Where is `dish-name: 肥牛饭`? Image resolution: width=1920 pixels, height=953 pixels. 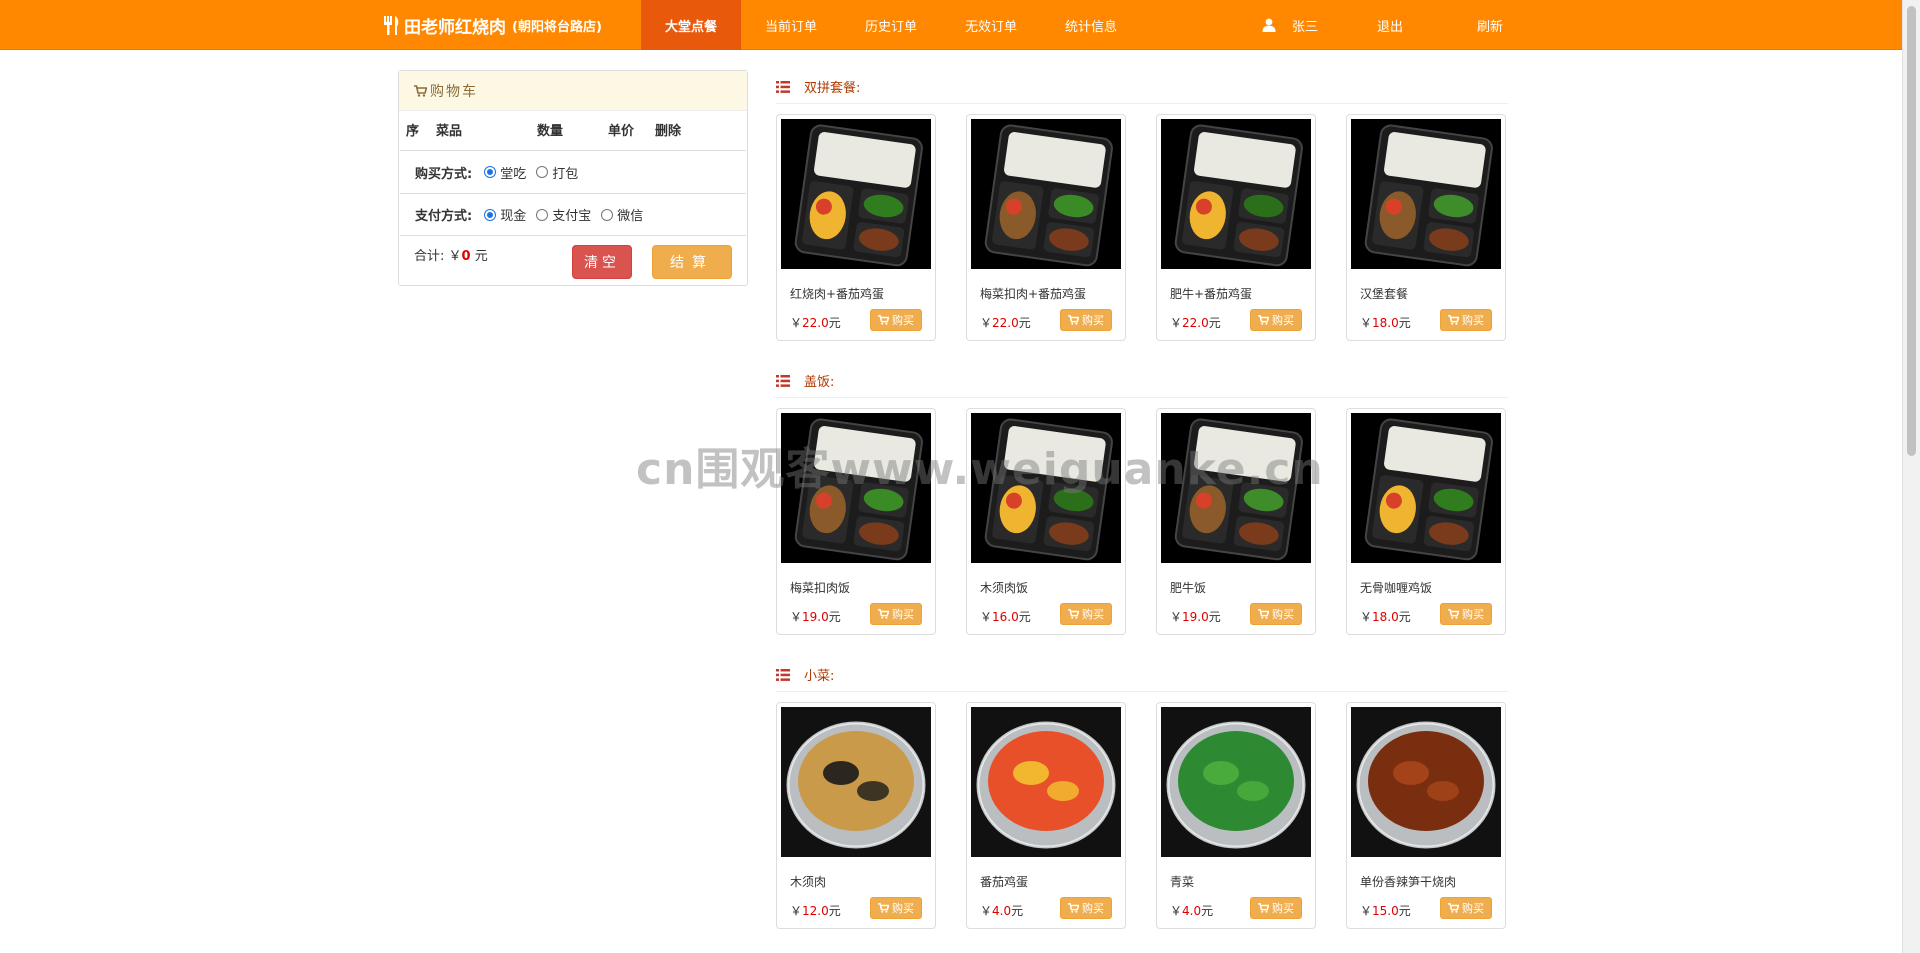
dish-name: 肥牛饭 is located at coordinates (1188, 588).